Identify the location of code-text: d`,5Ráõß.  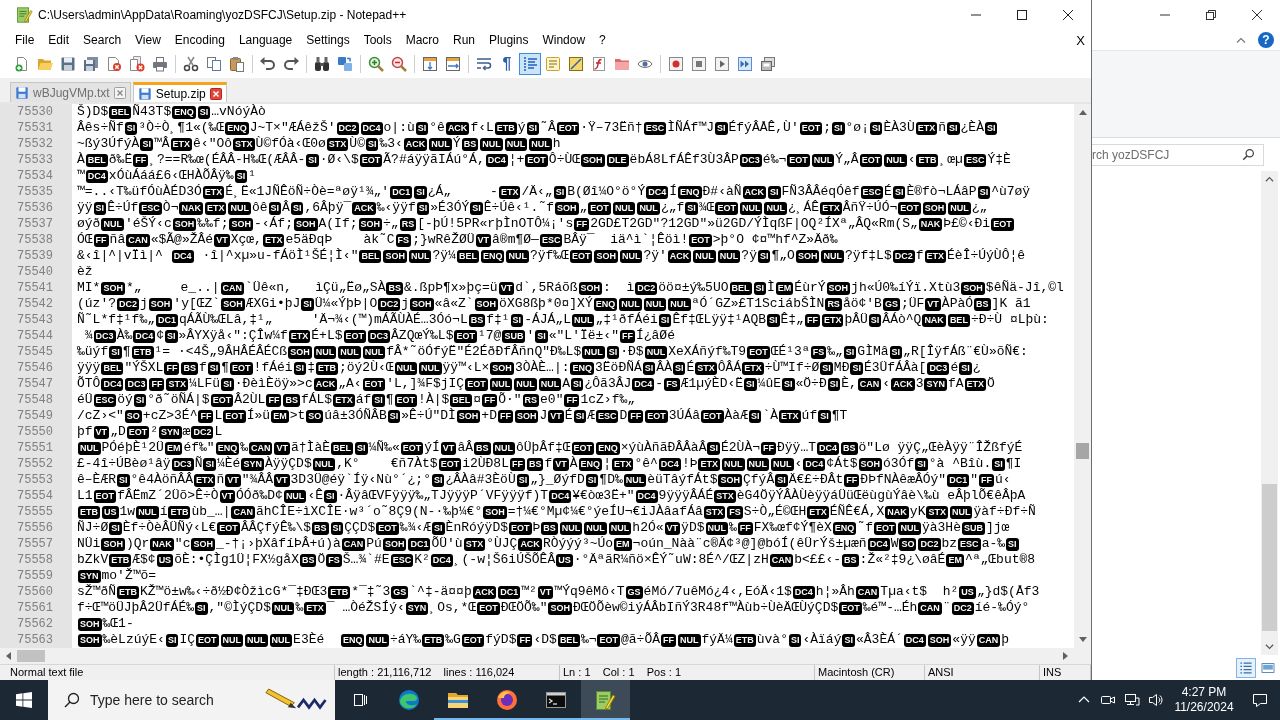
(546, 288).